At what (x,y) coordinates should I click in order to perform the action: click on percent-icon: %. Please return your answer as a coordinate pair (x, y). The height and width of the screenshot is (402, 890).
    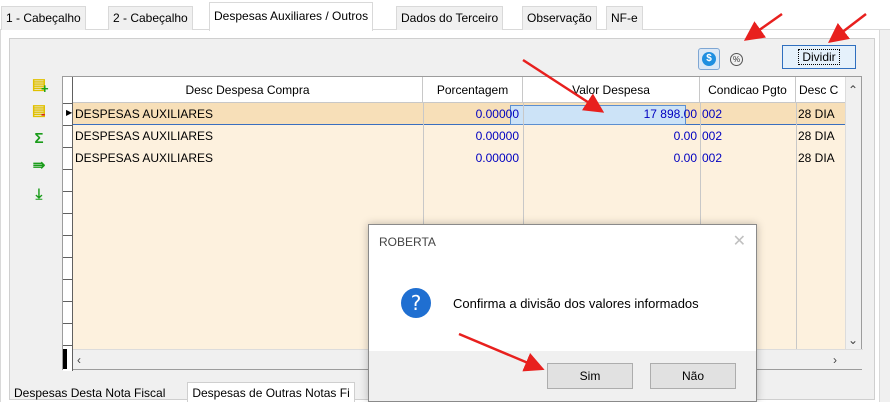
    Looking at the image, I should click on (736, 59).